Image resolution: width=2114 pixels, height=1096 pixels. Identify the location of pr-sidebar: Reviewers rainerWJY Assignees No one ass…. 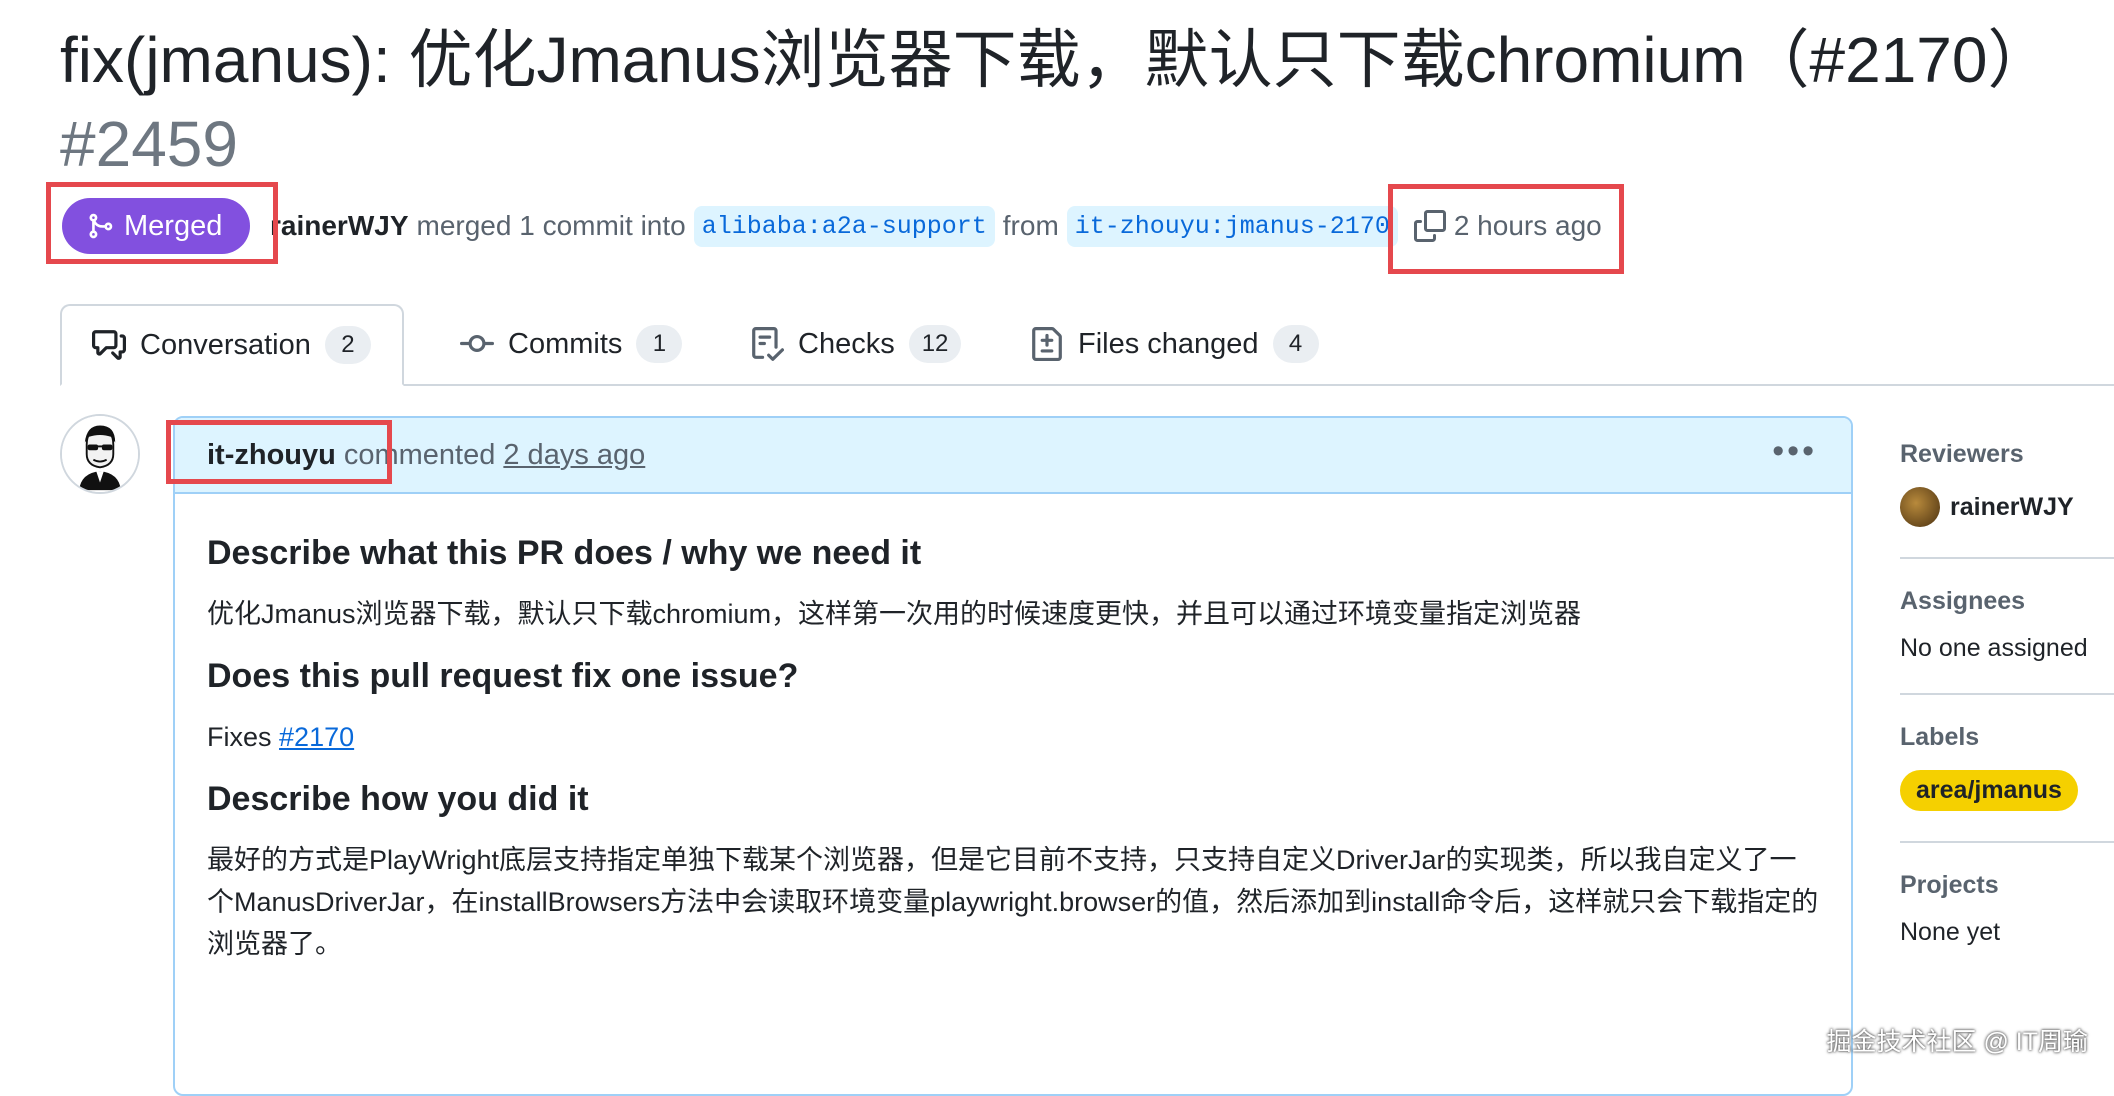
(2007, 722).